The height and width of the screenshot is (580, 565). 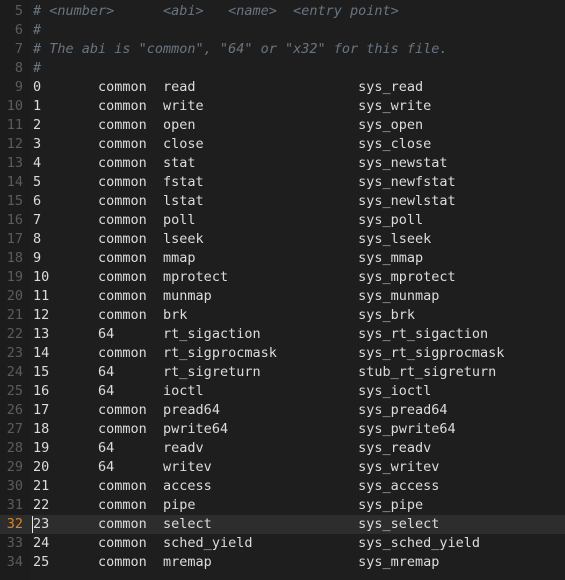 What do you see at coordinates (232, 239) in the screenshot?
I see `code-text: 8 common lseek sys_lseek` at bounding box center [232, 239].